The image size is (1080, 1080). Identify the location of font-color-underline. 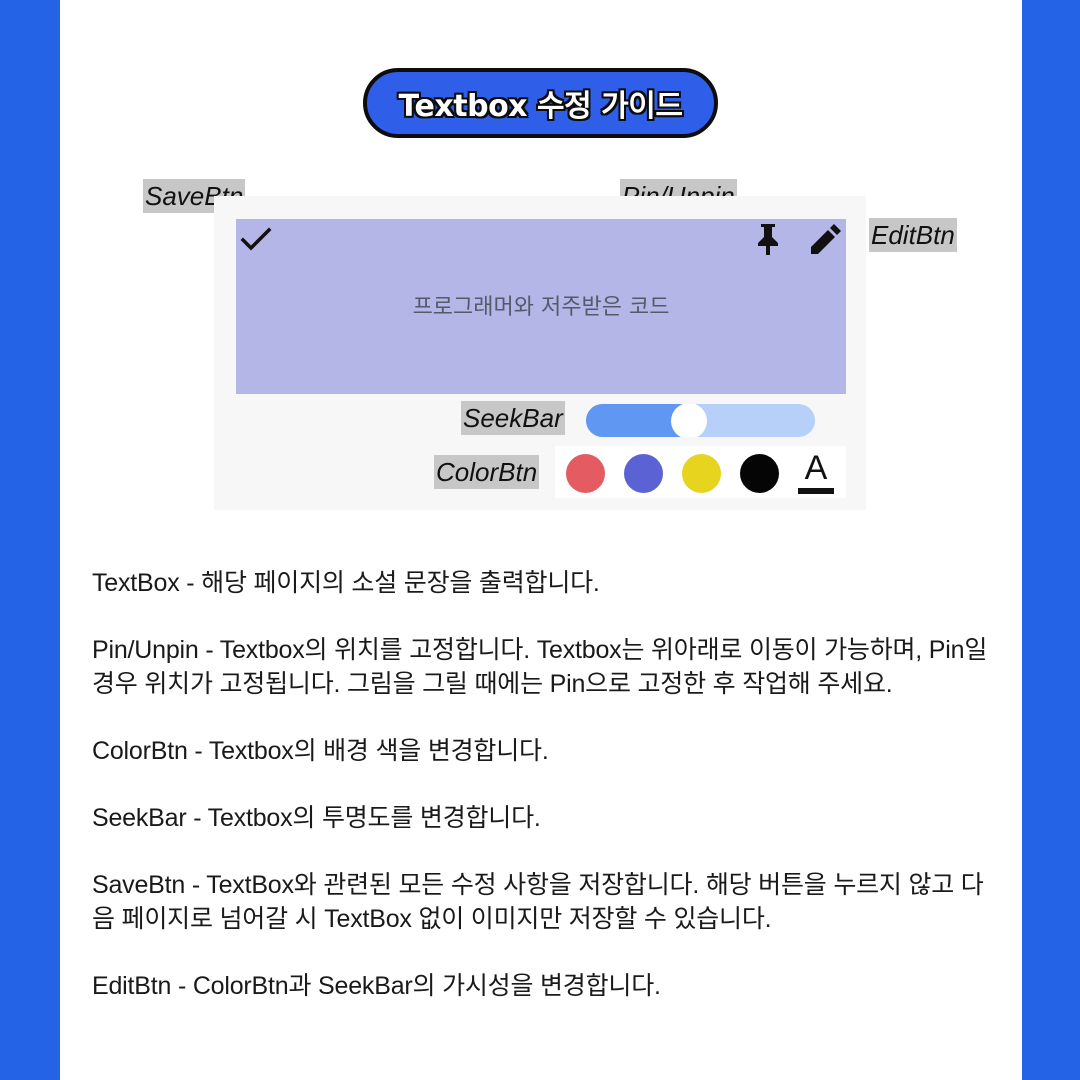
(816, 491).